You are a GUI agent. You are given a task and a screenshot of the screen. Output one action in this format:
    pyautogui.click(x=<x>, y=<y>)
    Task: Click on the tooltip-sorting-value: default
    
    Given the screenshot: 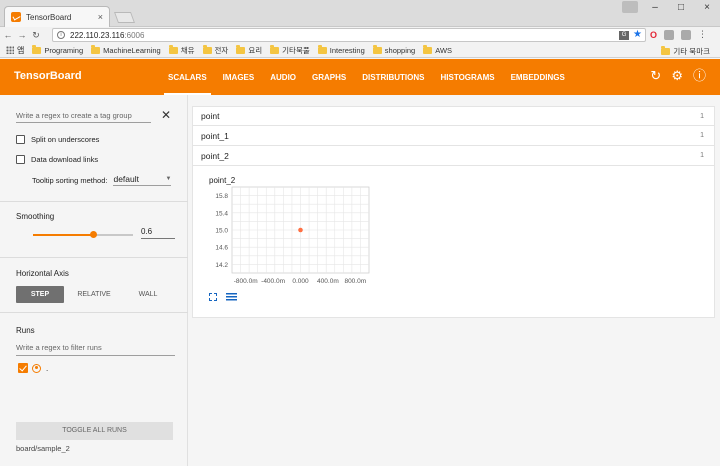 What is the action you would take?
    pyautogui.click(x=126, y=179)
    